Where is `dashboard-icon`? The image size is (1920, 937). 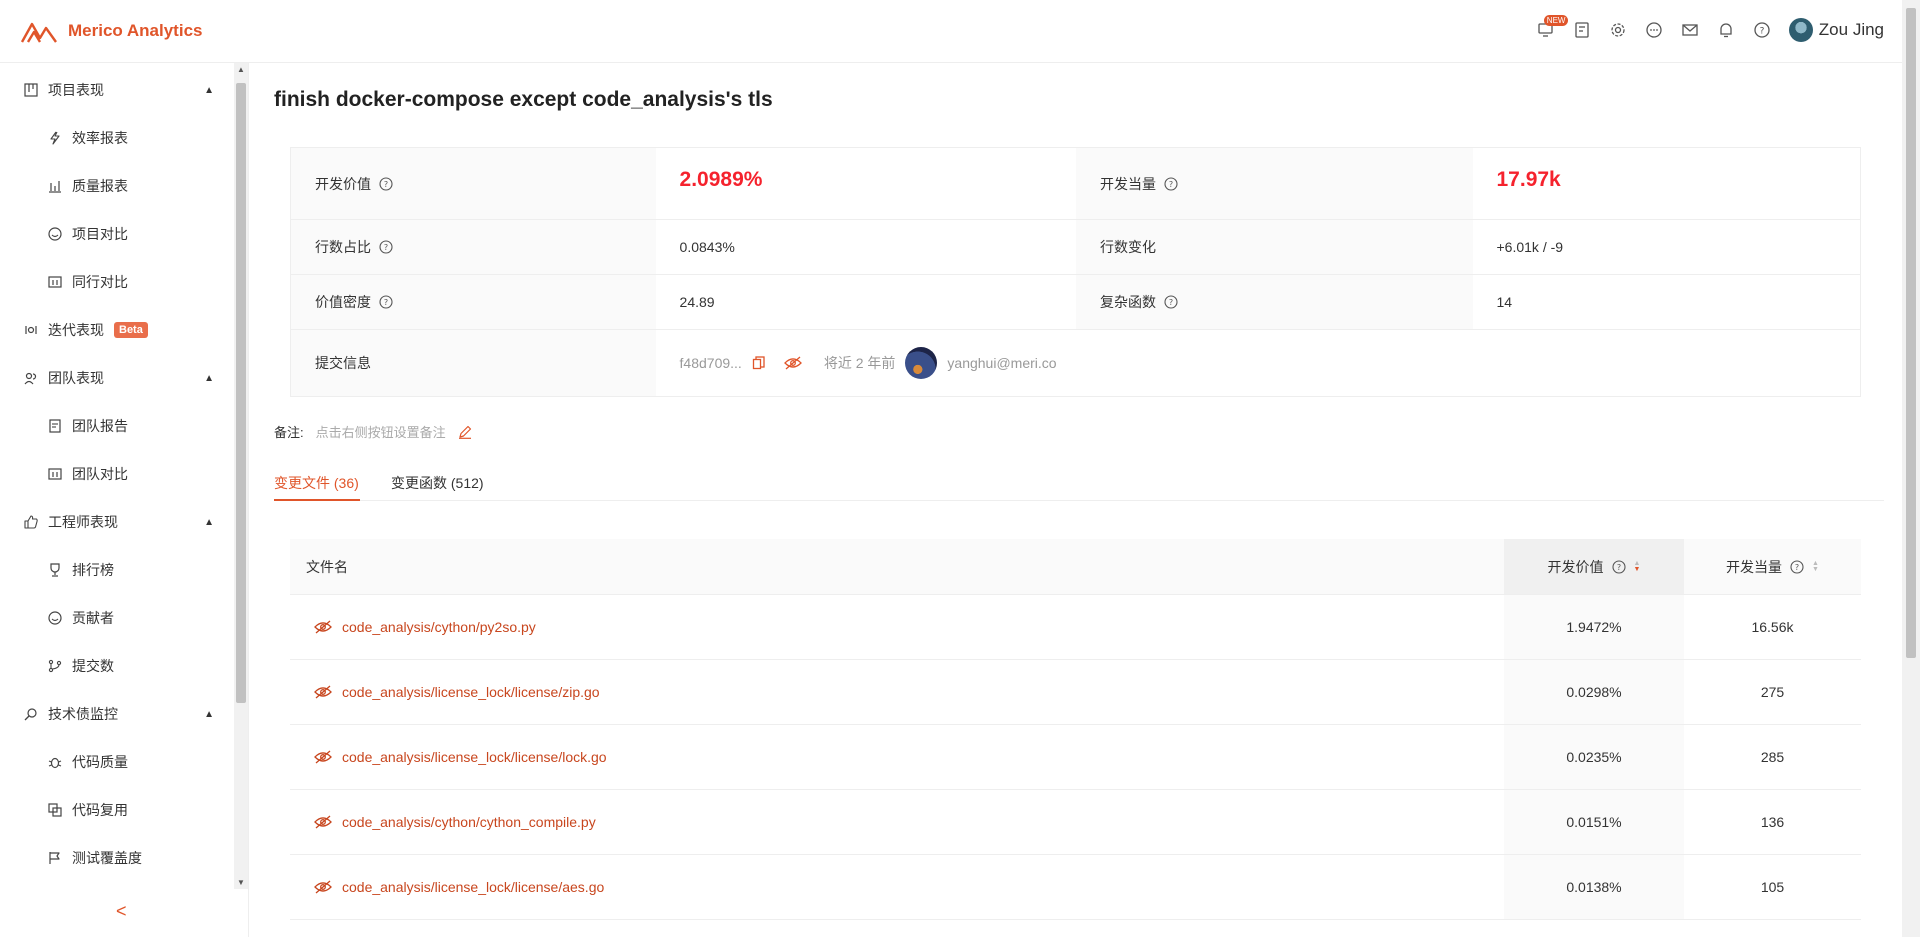 dashboard-icon is located at coordinates (1582, 30).